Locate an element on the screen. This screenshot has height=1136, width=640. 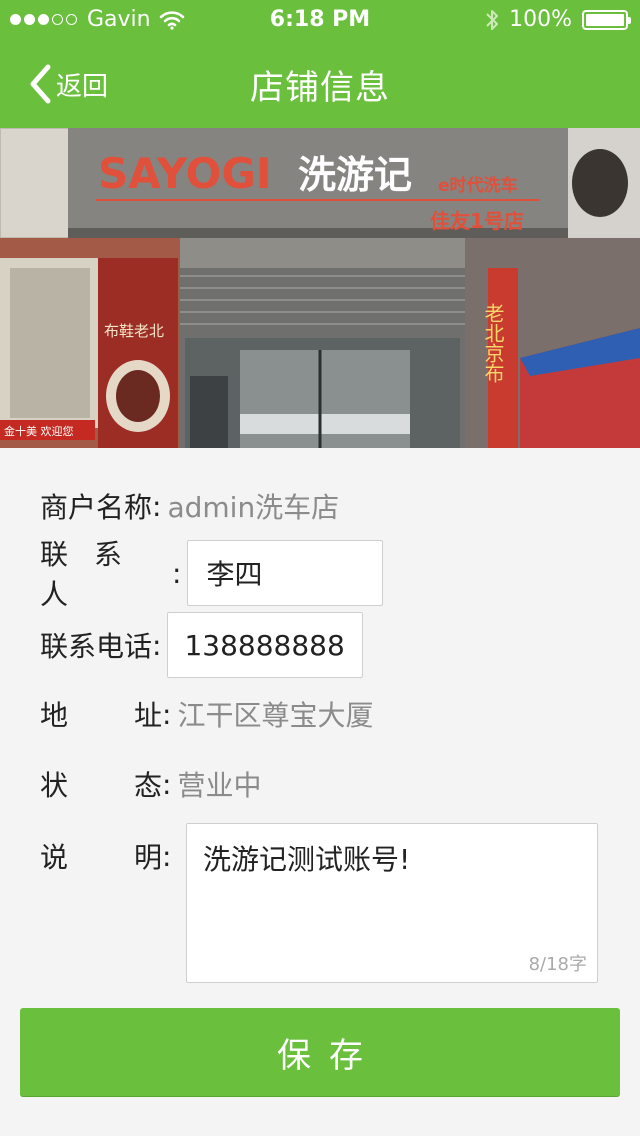
nav-bar: 返回 店铺信息 is located at coordinates (320, 84).